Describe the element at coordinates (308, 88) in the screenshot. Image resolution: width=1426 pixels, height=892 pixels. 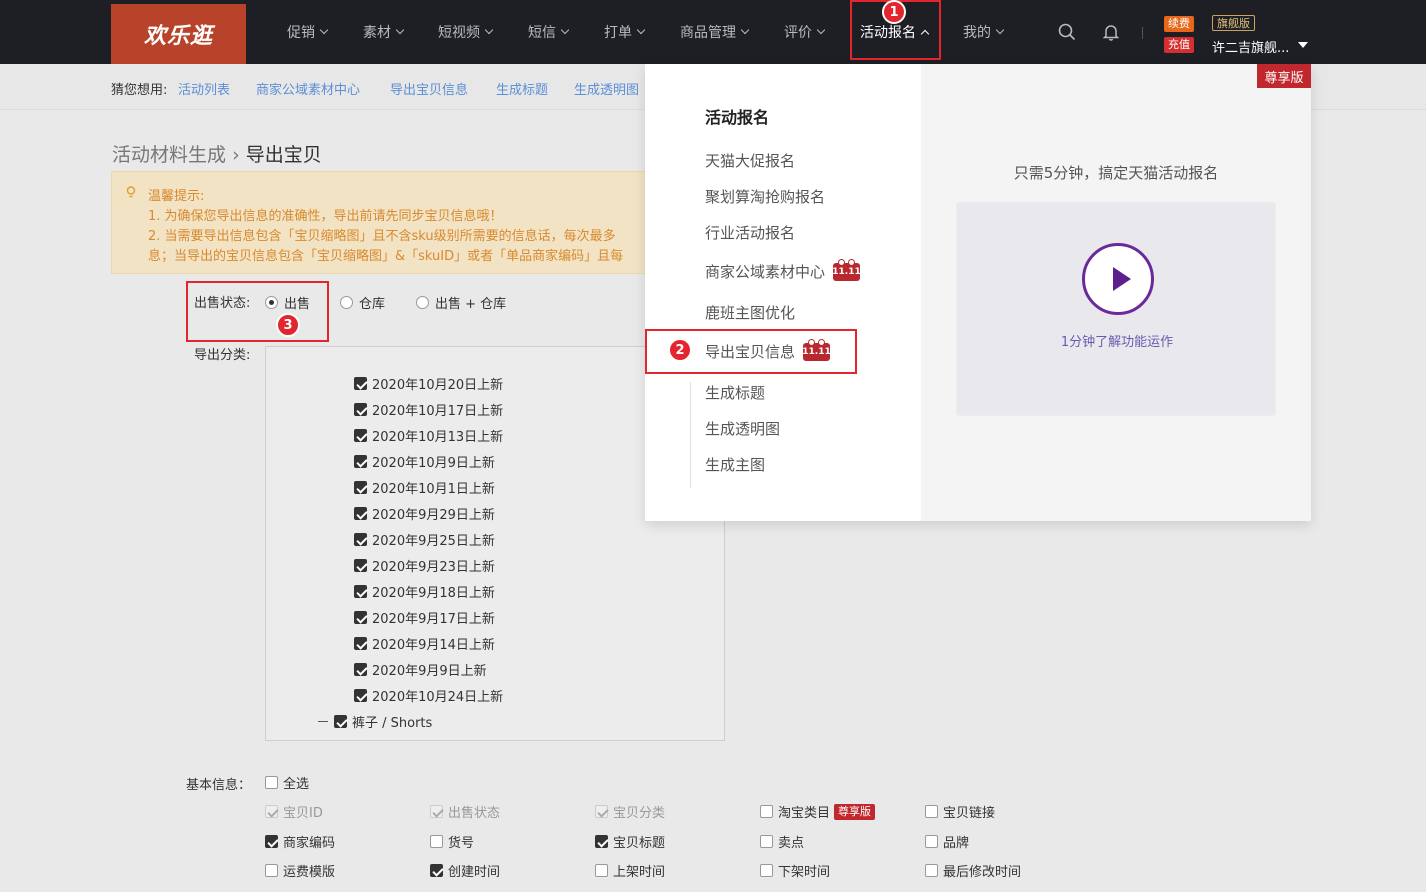
I see `suggestion-link: 商家公域素材中心` at that location.